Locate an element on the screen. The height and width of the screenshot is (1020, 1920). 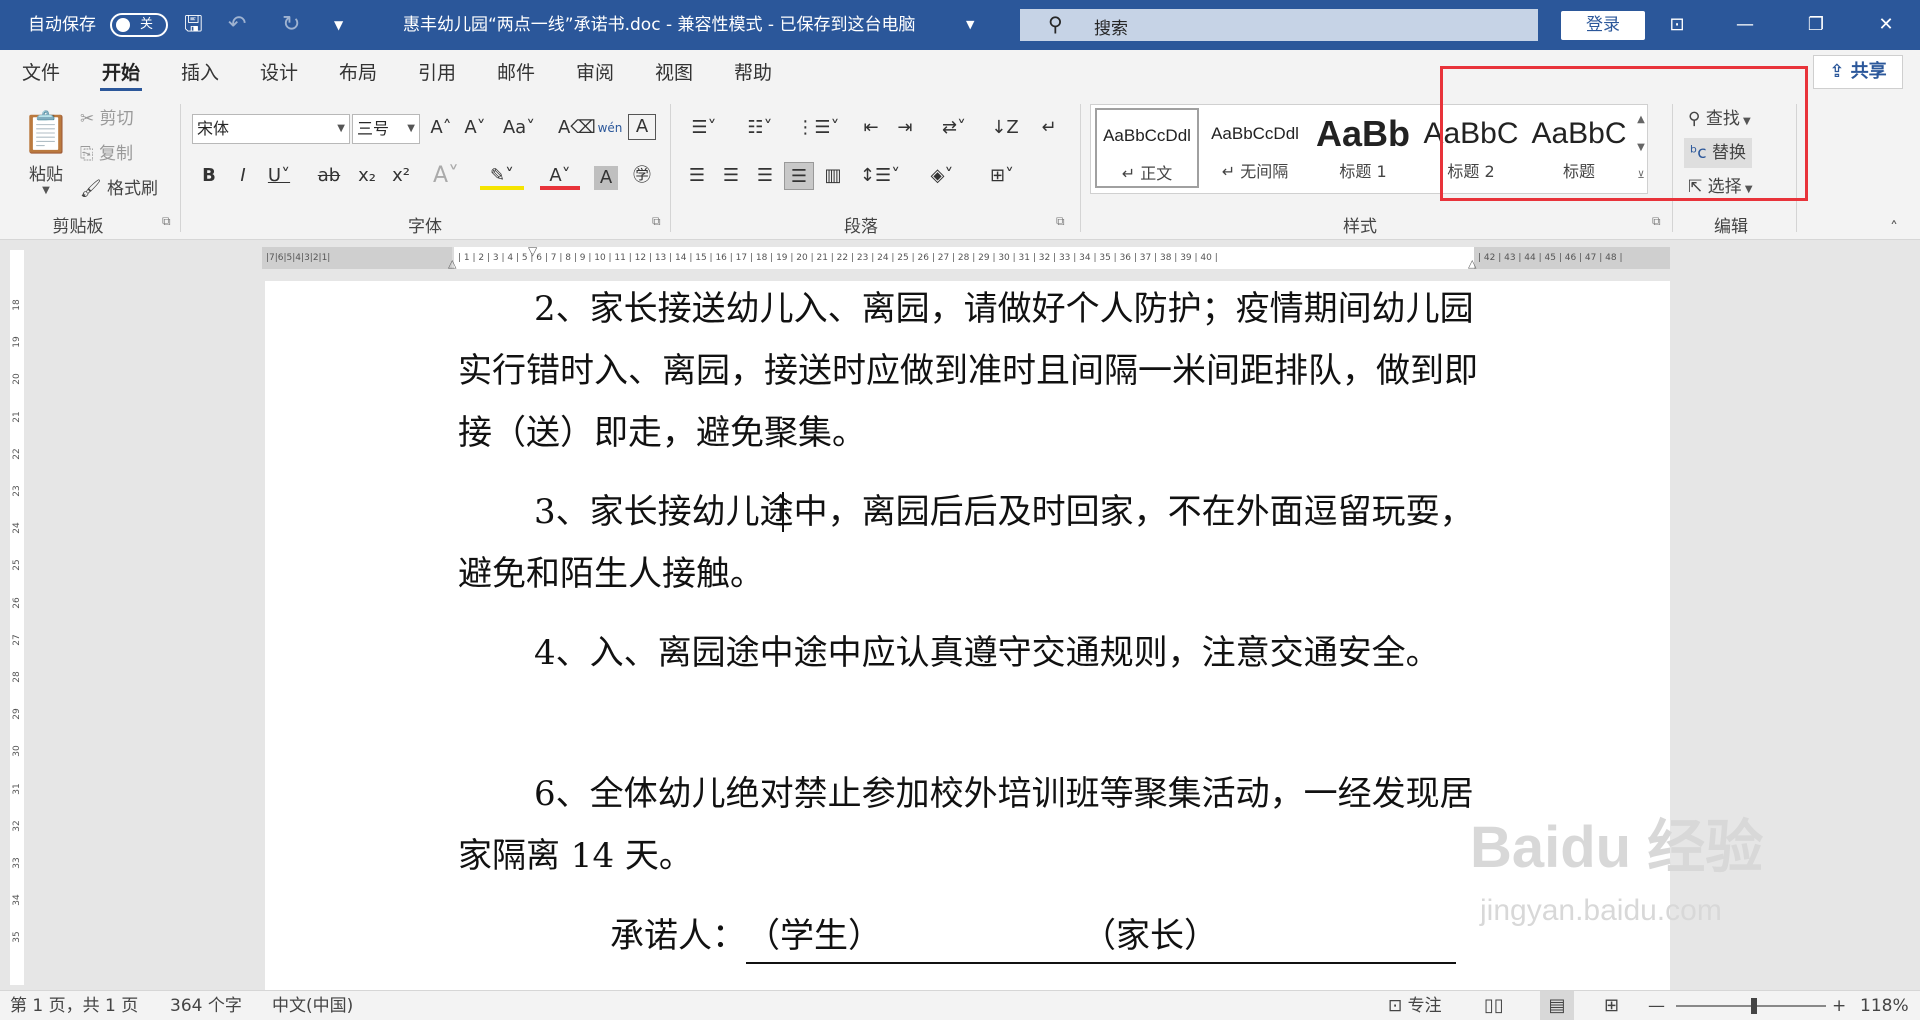
superscript-icon: x² is located at coordinates (401, 176).